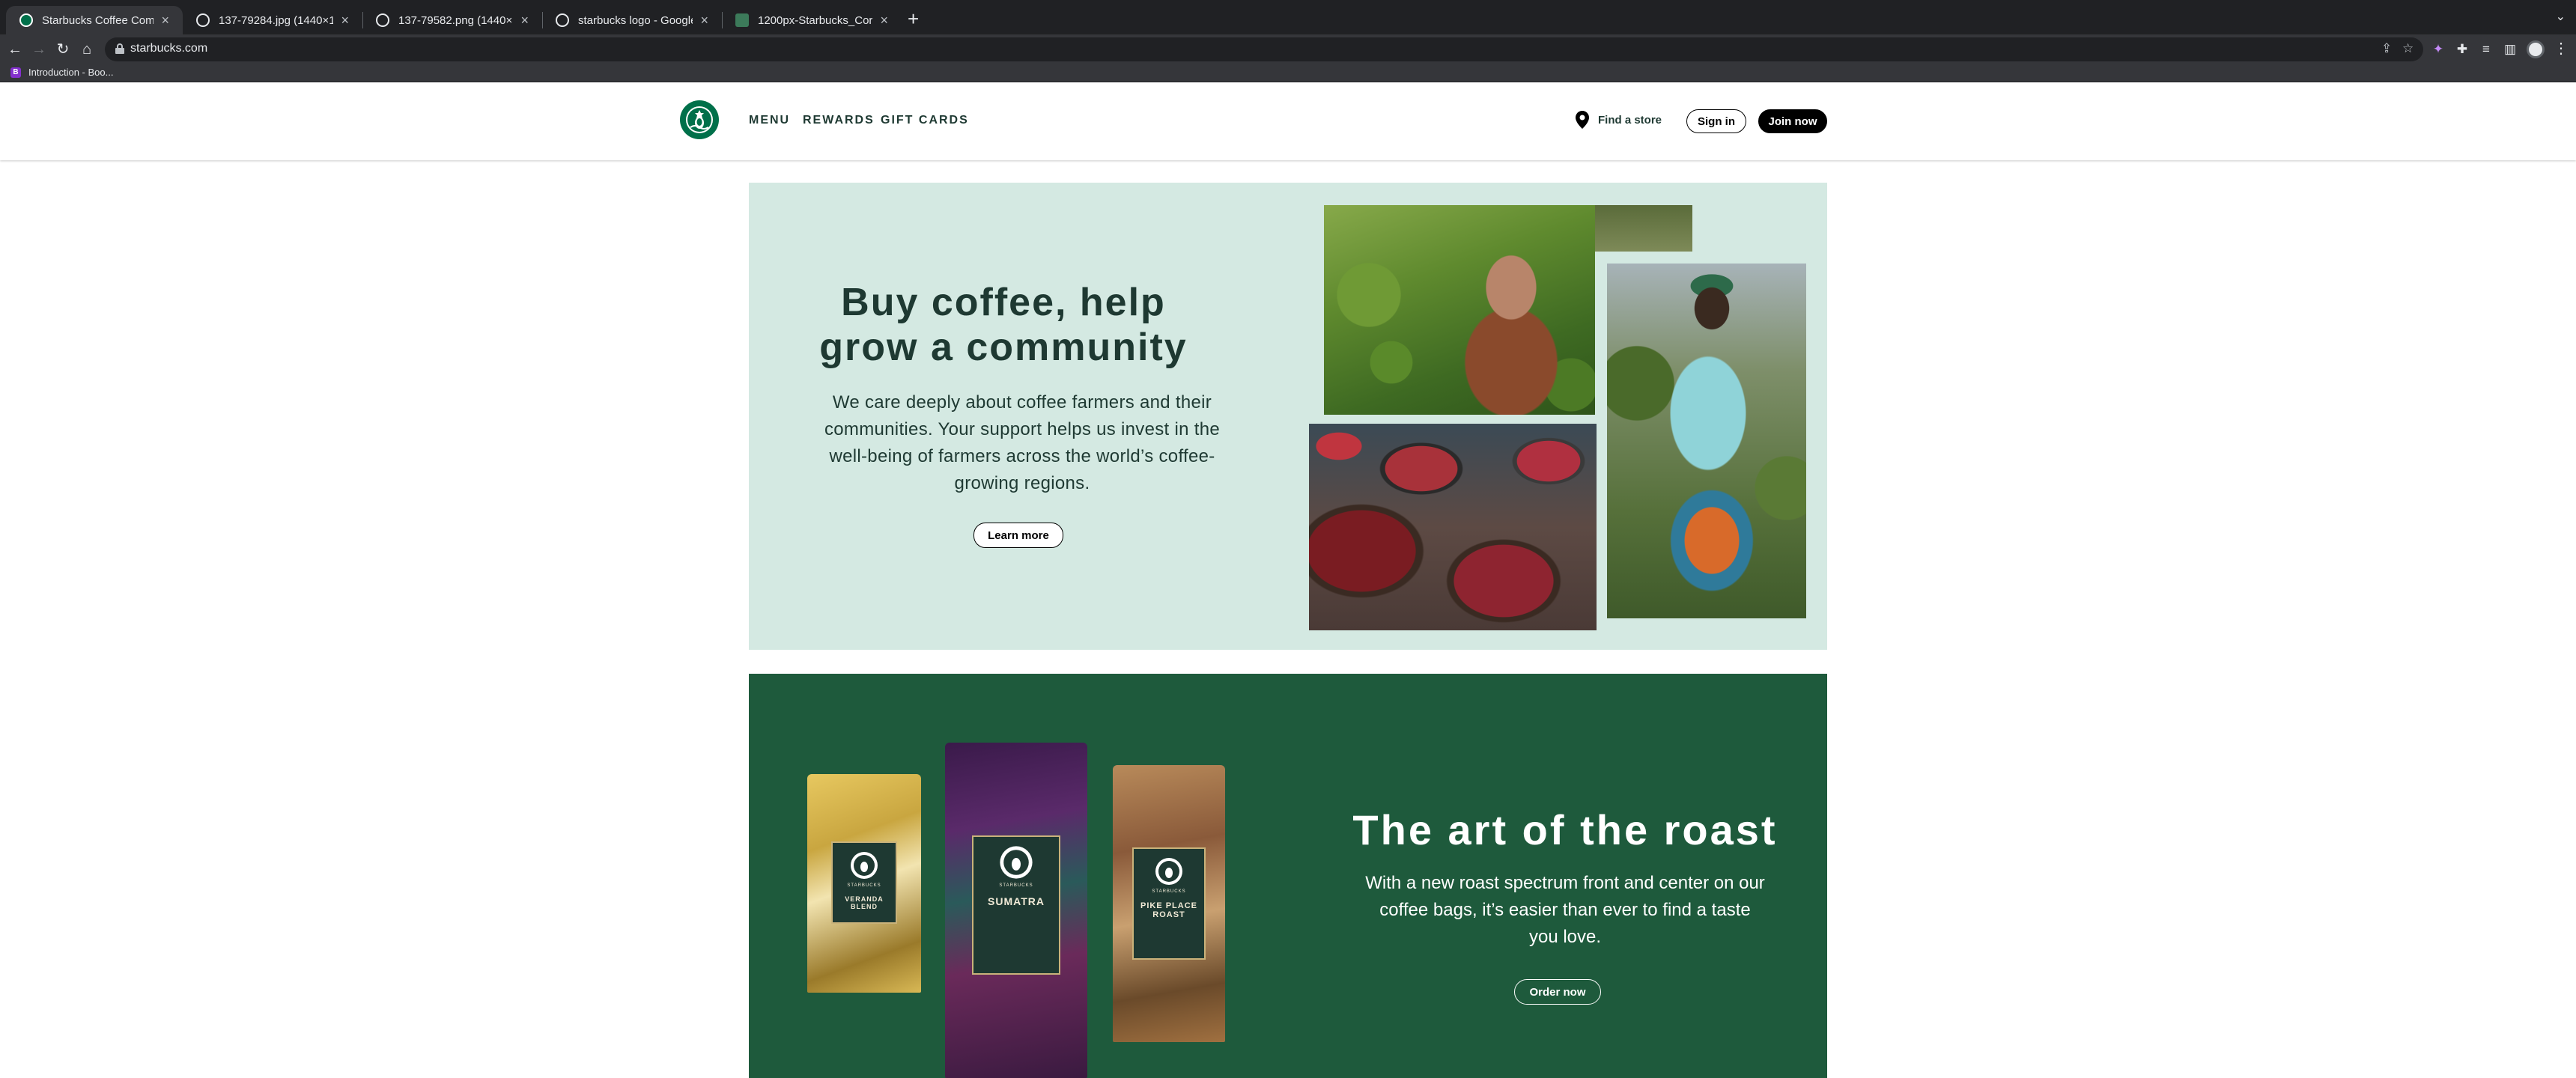 This screenshot has height=1078, width=2576. What do you see at coordinates (1003, 325) in the screenshot?
I see `community-heading: Buy coffee, help grow a community` at bounding box center [1003, 325].